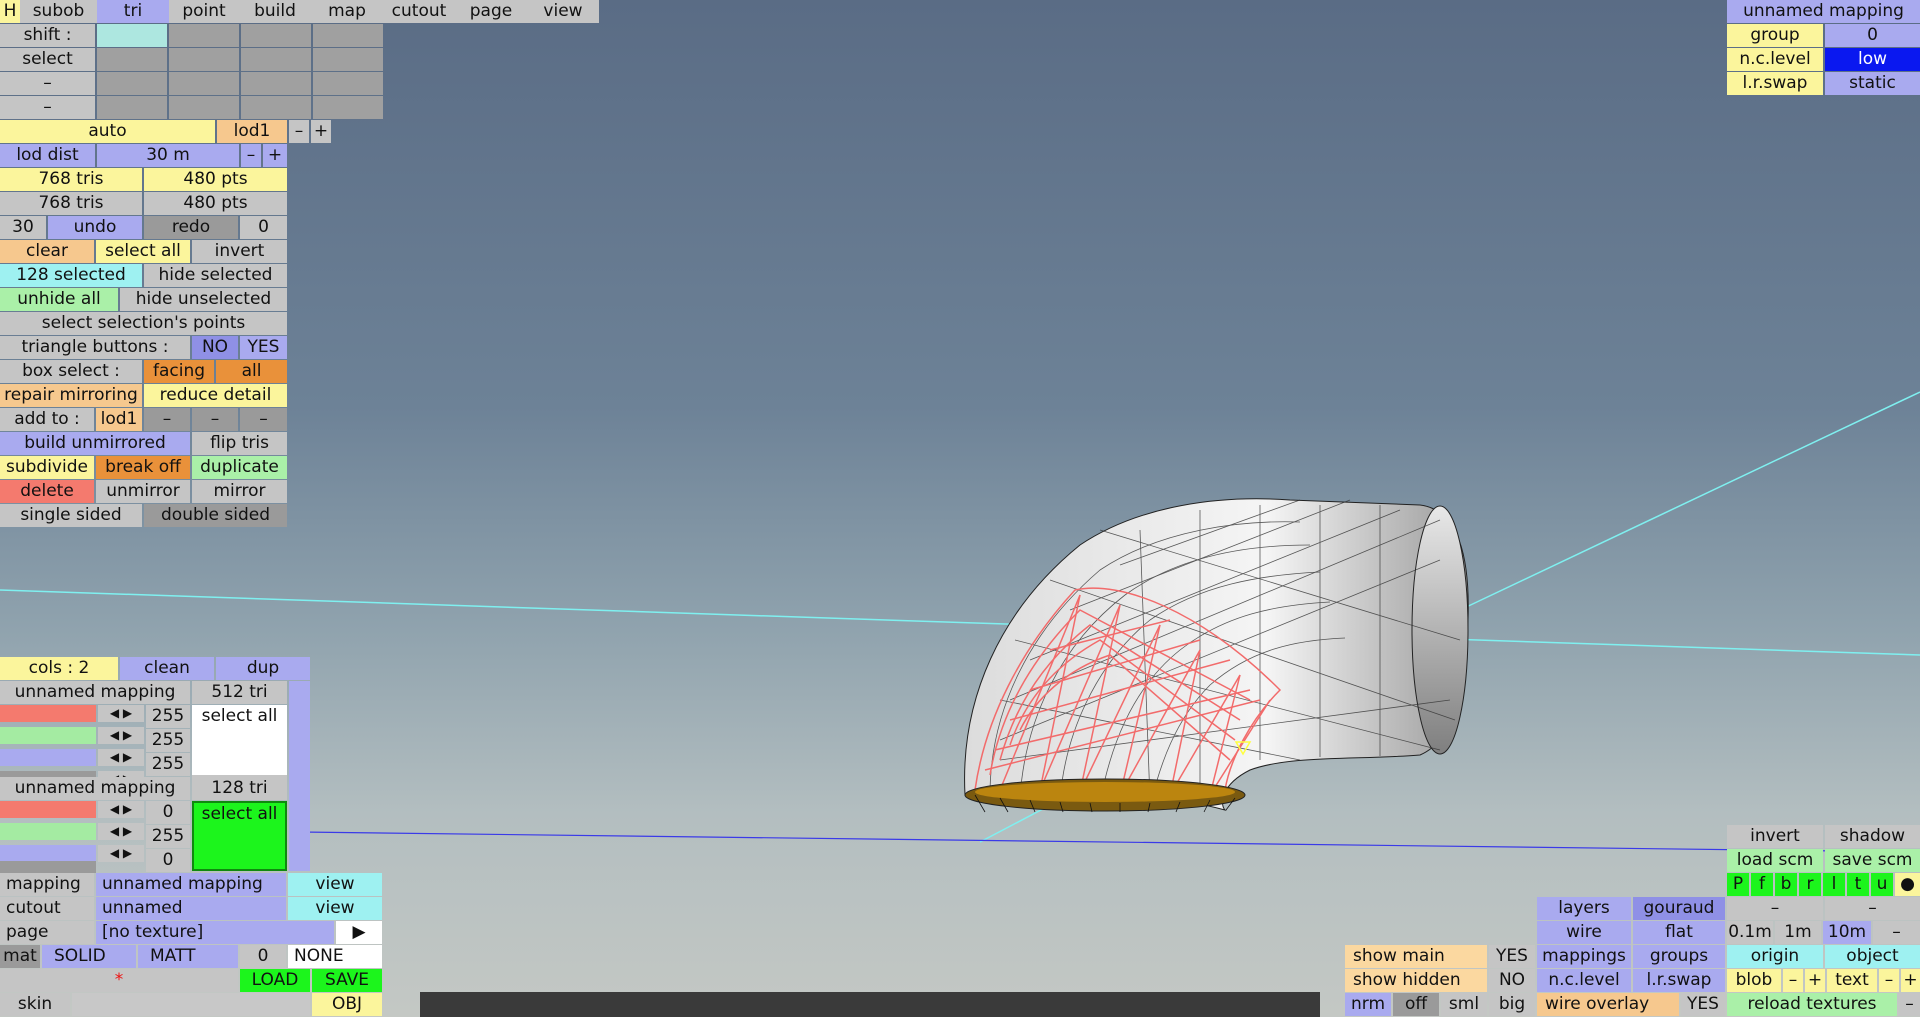  What do you see at coordinates (47, 491) in the screenshot?
I see `delete-button: delete` at bounding box center [47, 491].